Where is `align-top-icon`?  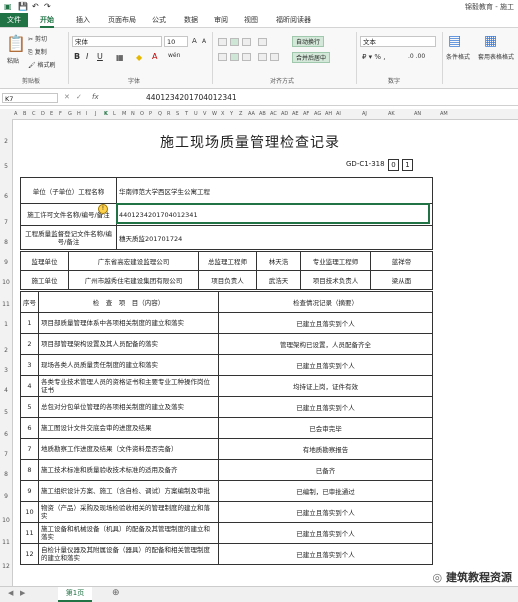
align-top-icon is located at coordinates (222, 42).